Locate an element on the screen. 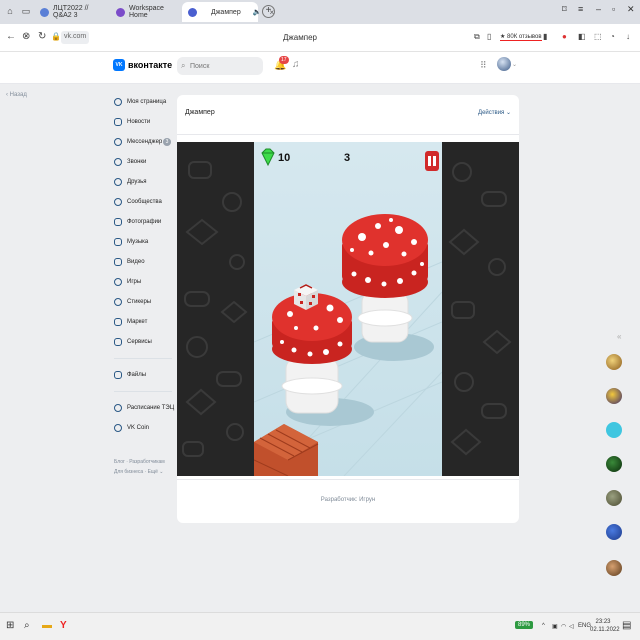 This screenshot has width=640, height=640. menu-icon: ≡ is located at coordinates (580, 9).